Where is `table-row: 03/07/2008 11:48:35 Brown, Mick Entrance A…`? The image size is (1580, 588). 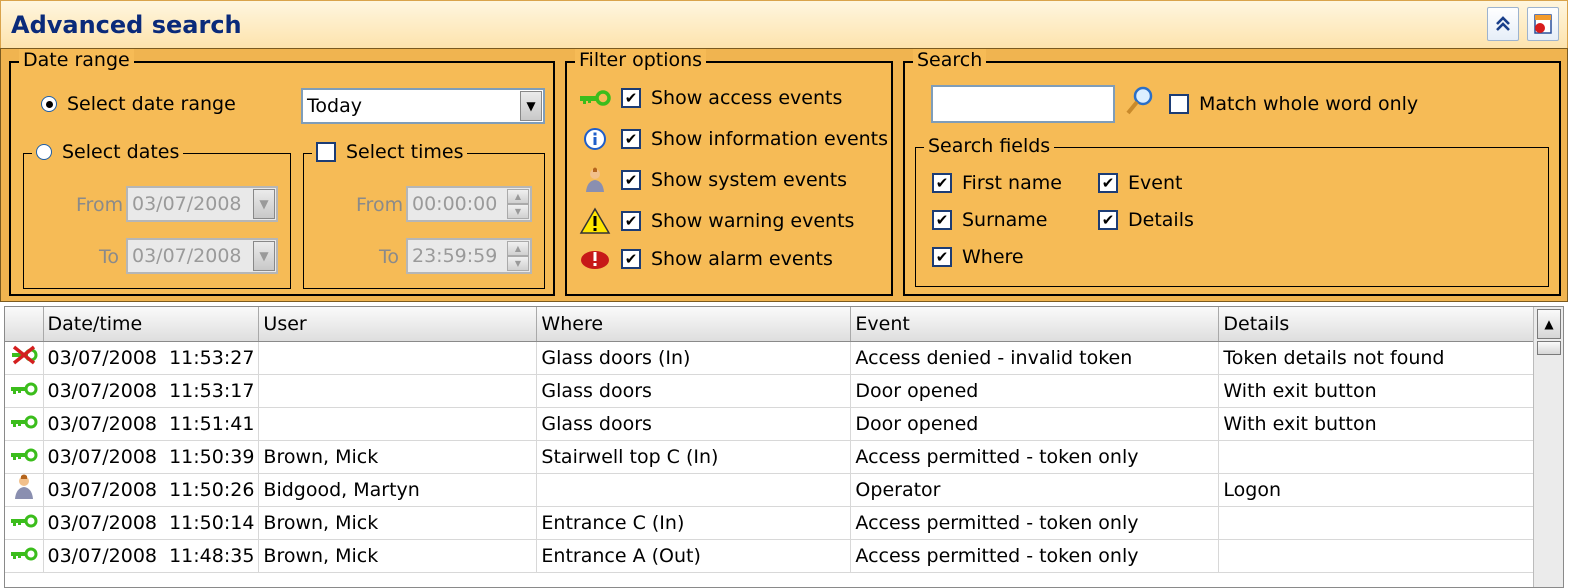
table-row: 03/07/2008 11:48:35 Brown, Mick Entrance A… is located at coordinates (770, 556).